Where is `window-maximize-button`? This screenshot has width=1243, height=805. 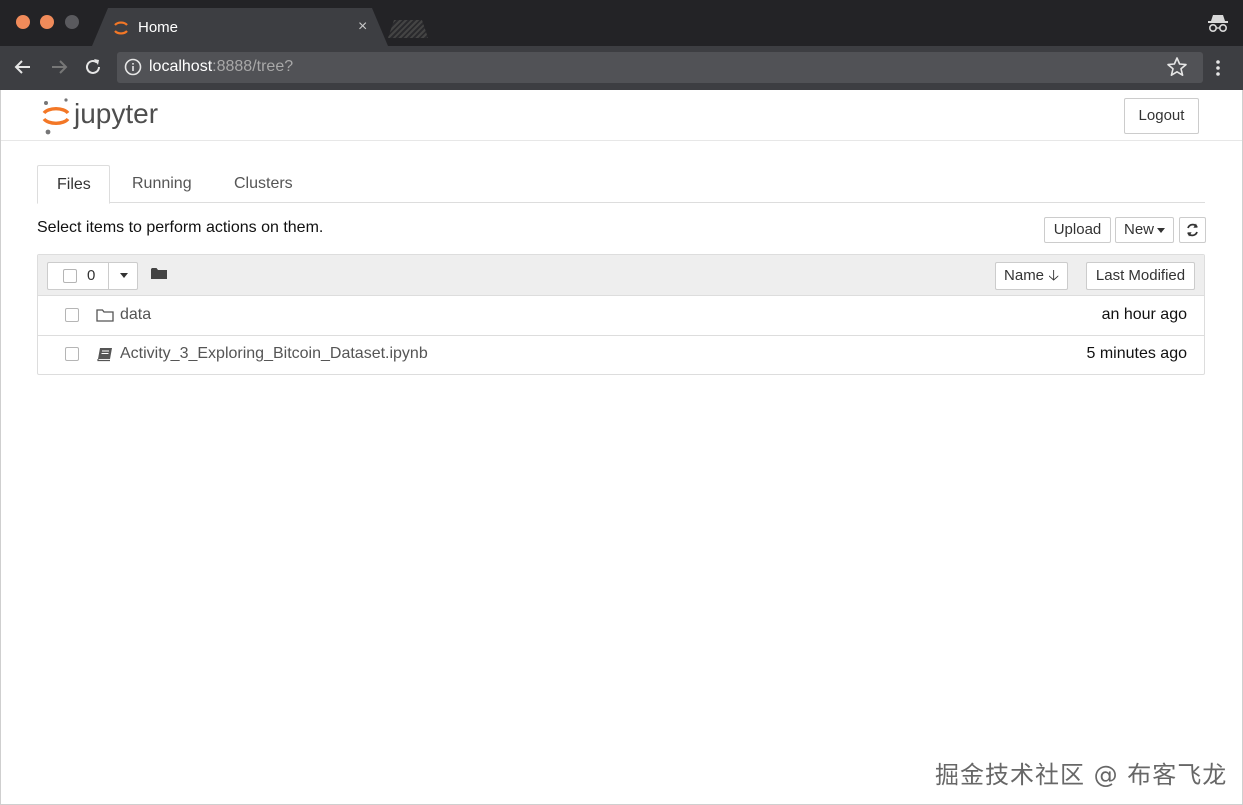
window-maximize-button is located at coordinates (72, 22).